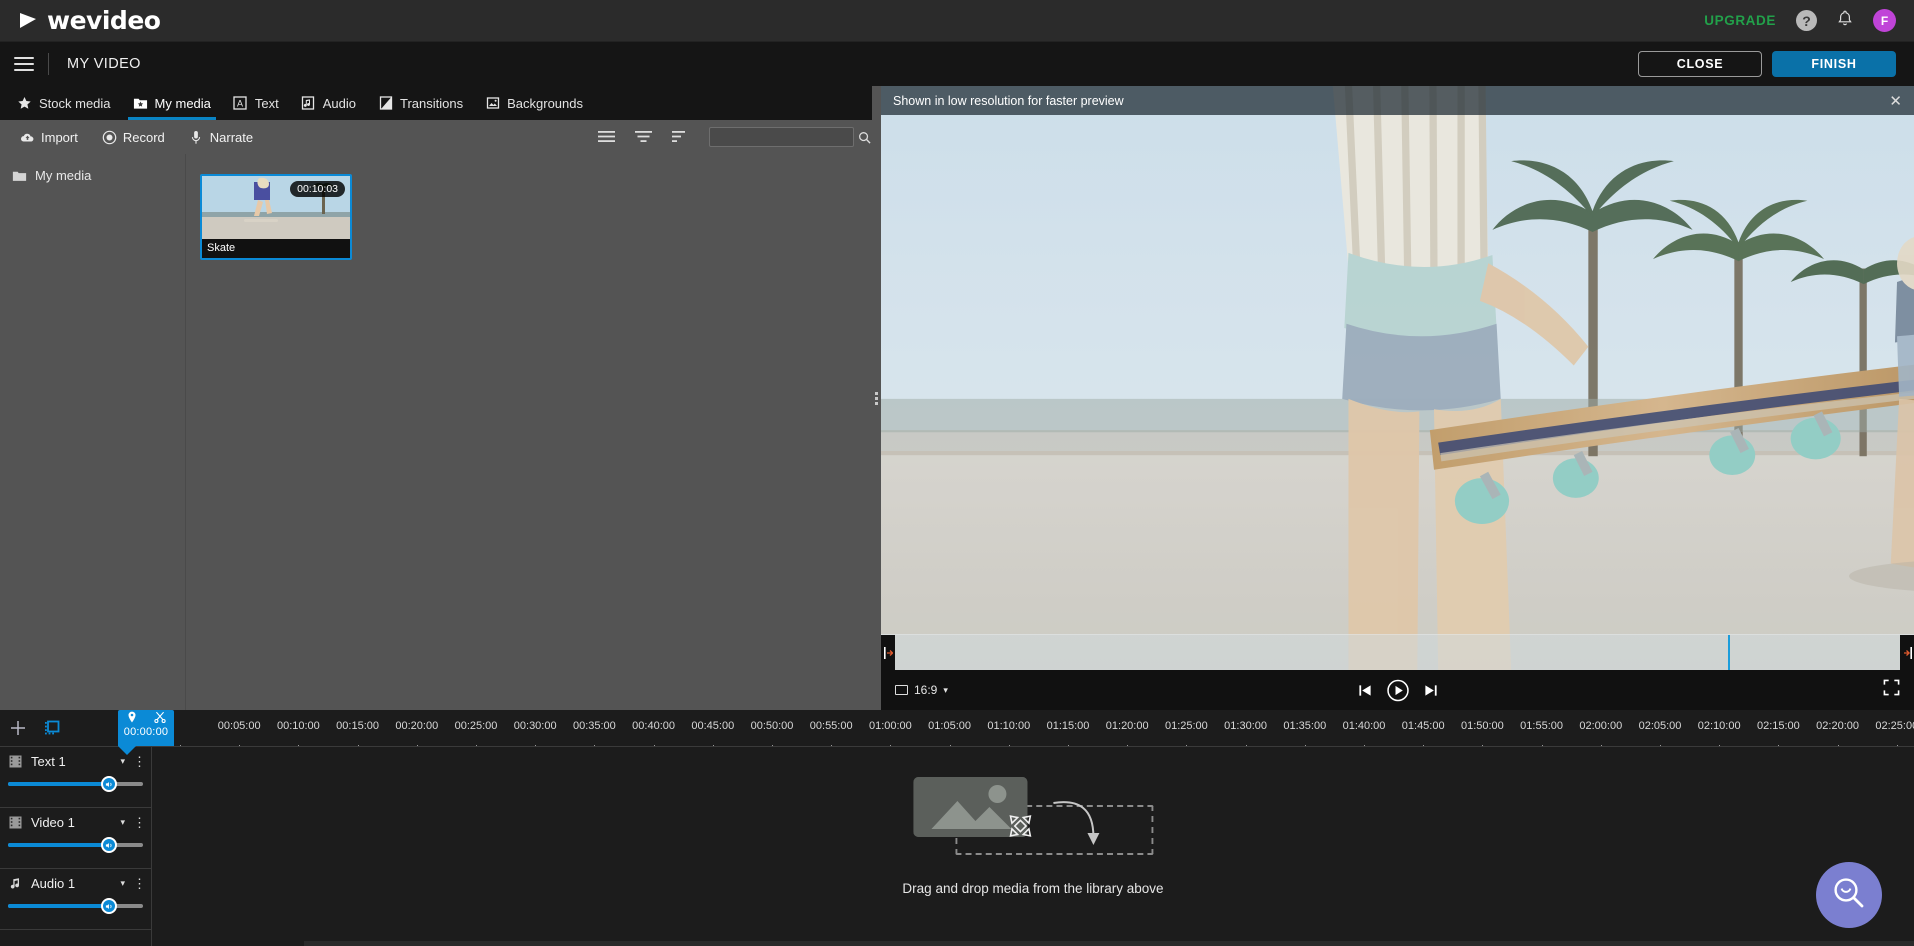  What do you see at coordinates (876, 398) in the screenshot?
I see `pane-splitter-handle` at bounding box center [876, 398].